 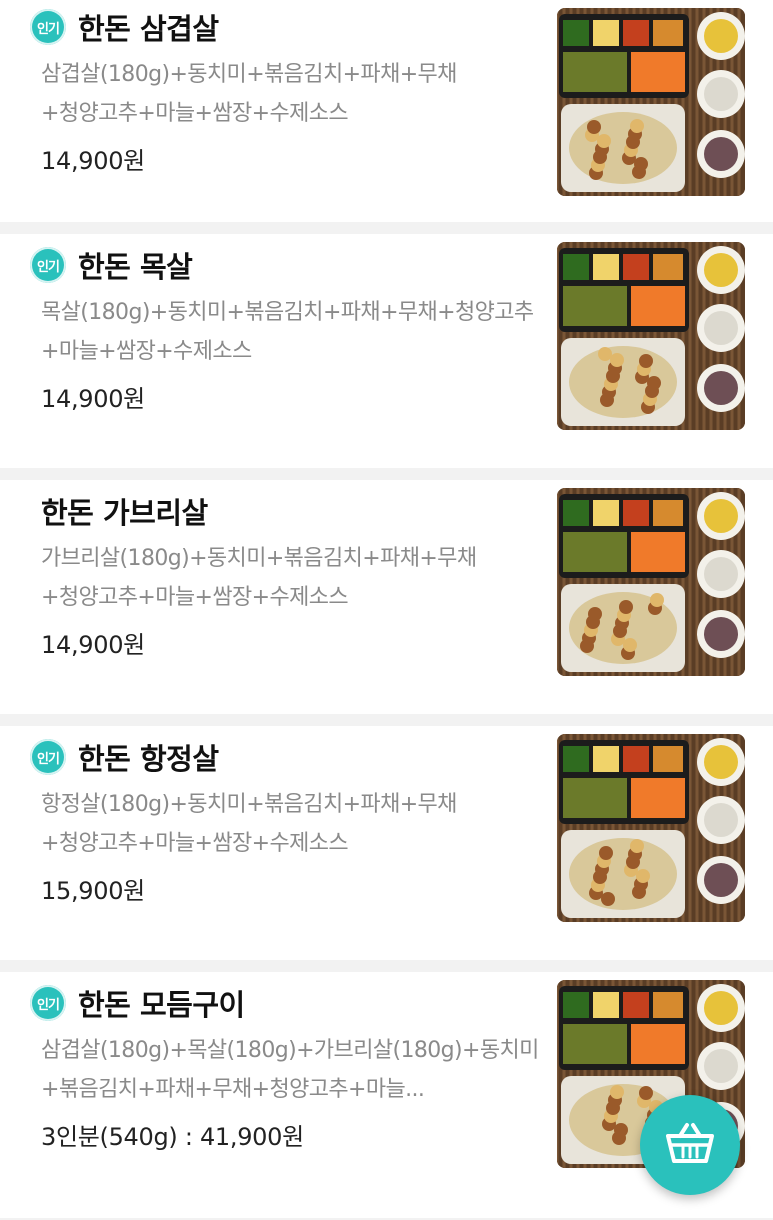 I want to click on menu-title-row: 인기 한돈 목살, so click(x=290, y=265).